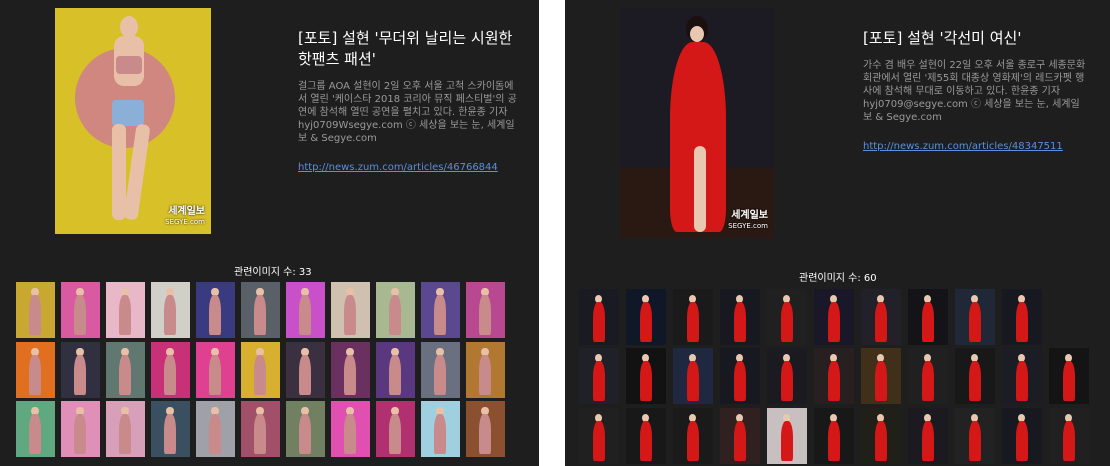  I want to click on article-link: http://news.zum.com/articles/46766844, so click(398, 167).